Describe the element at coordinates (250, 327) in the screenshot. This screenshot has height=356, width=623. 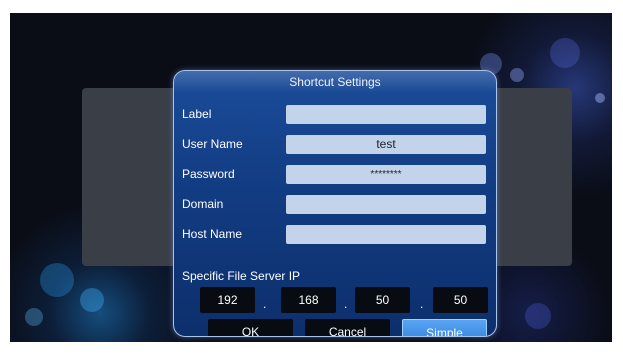
I see `ok-button: OK` at that location.